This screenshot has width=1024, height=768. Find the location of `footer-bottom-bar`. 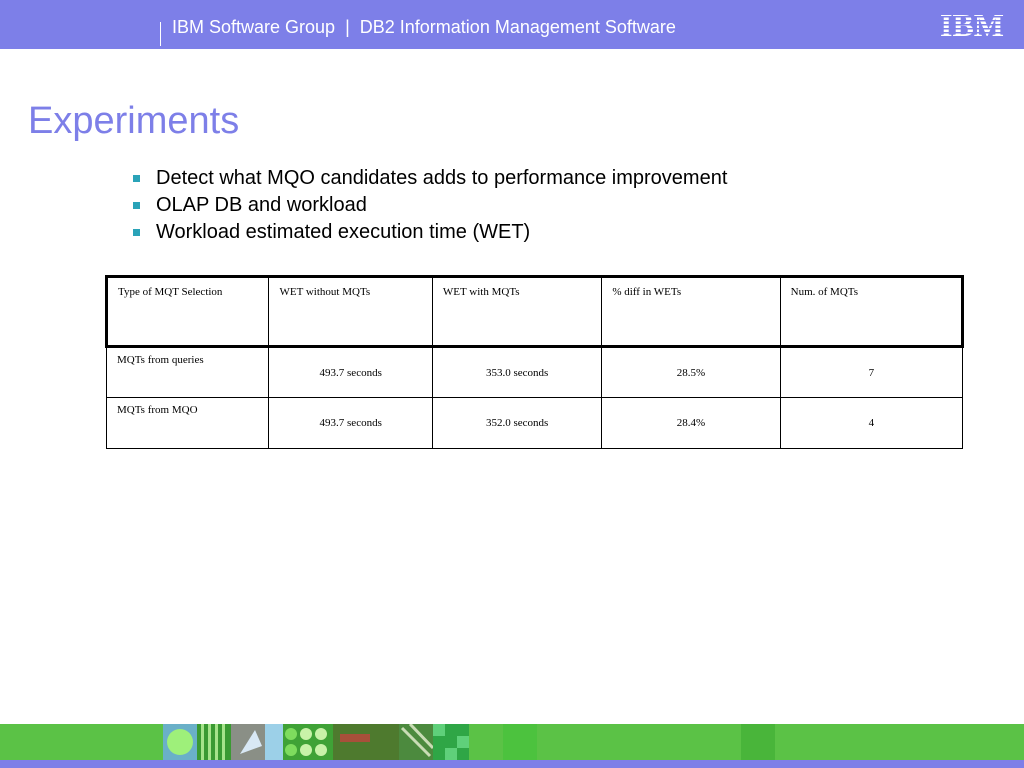

footer-bottom-bar is located at coordinates (512, 764).